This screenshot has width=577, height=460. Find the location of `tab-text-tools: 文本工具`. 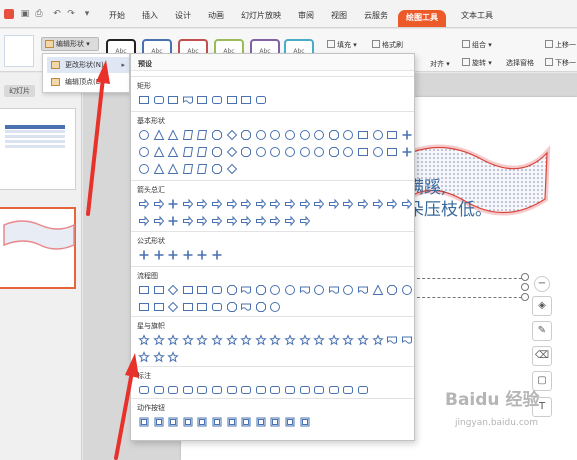

tab-text-tools: 文本工具 is located at coordinates (477, 16).